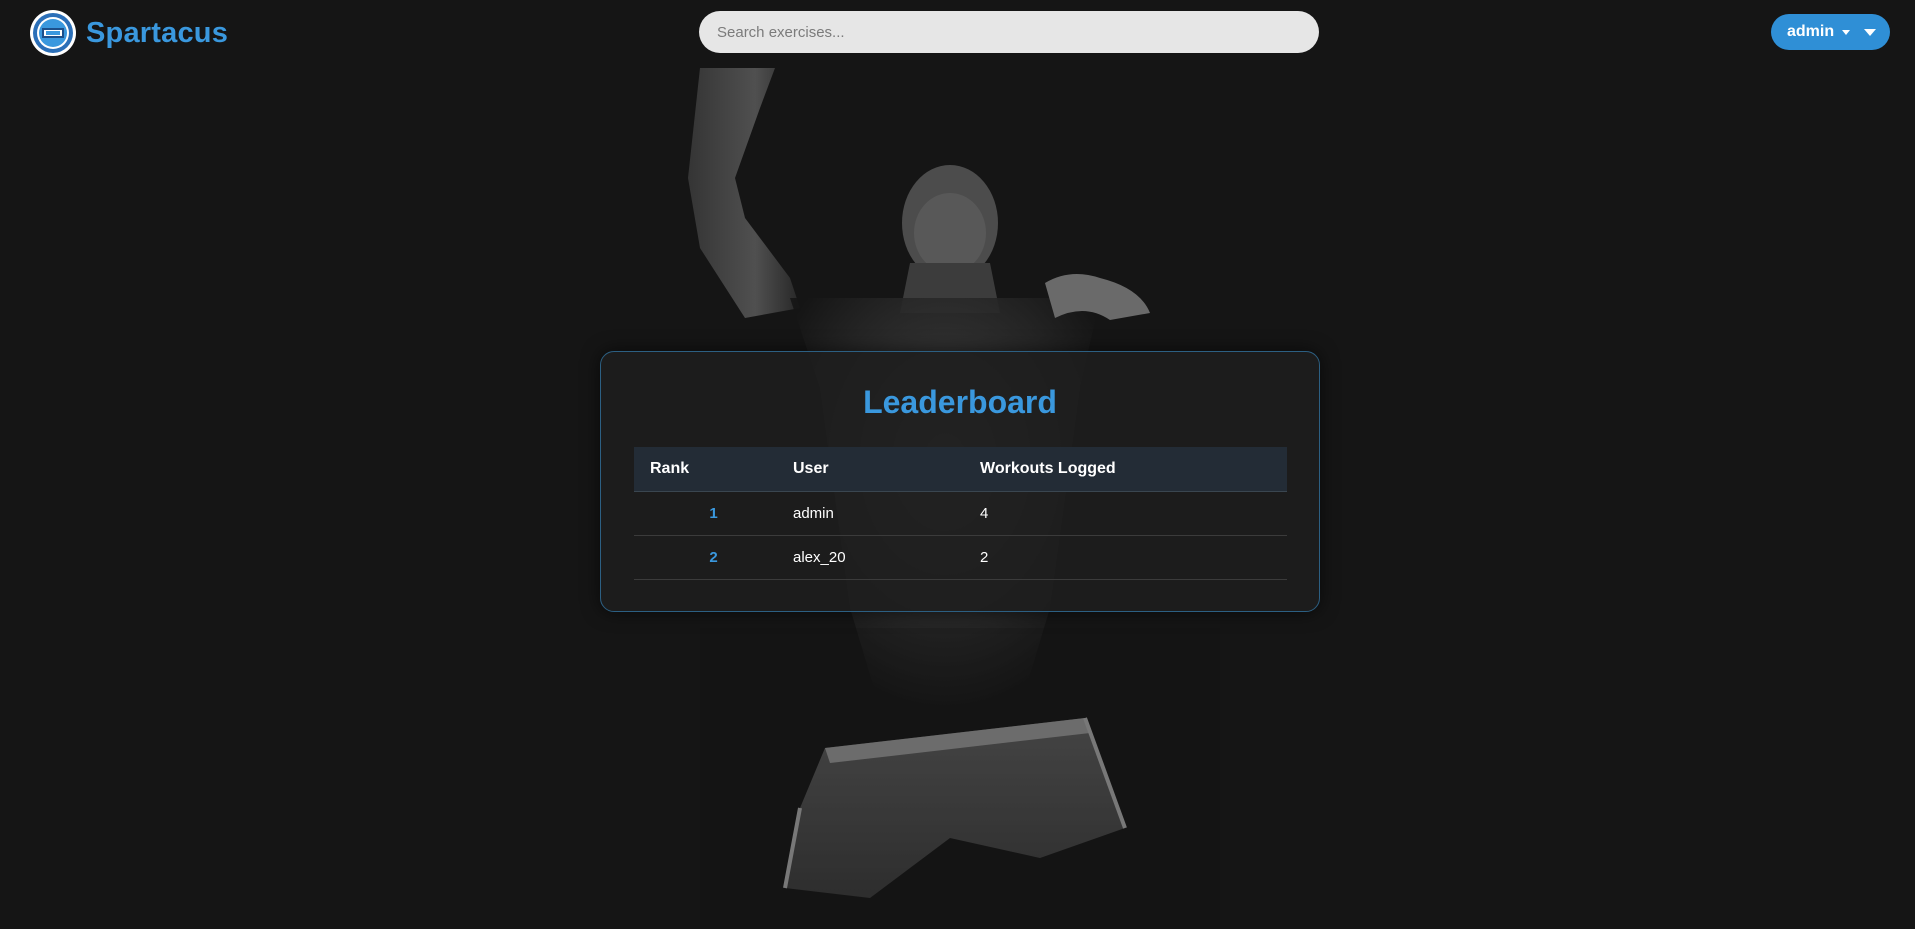 The height and width of the screenshot is (929, 1915). I want to click on crunch-logo-icon, so click(53, 33).